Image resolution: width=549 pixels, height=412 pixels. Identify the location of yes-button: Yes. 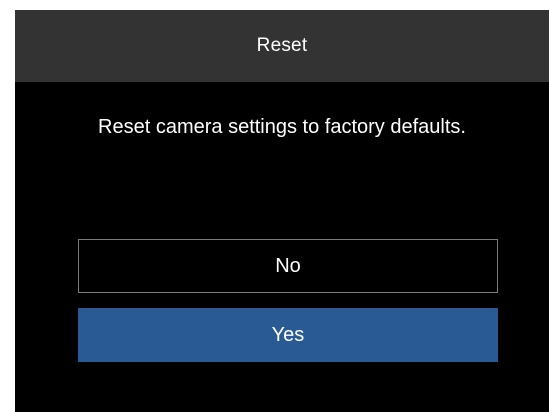
(288, 335).